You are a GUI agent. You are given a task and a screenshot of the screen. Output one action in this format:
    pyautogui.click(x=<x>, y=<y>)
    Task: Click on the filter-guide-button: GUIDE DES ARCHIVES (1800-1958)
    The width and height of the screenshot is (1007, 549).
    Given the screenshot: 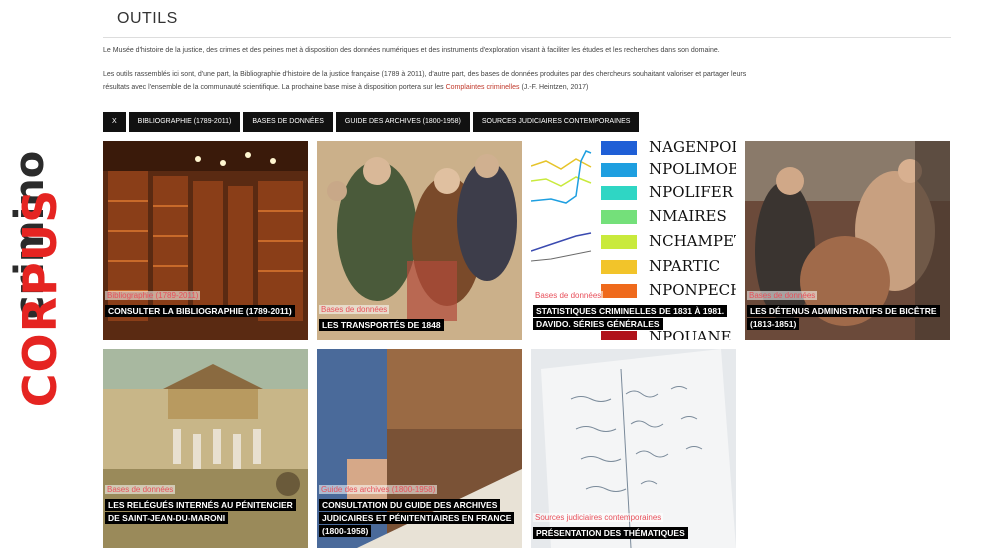 What is the action you would take?
    pyautogui.click(x=402, y=122)
    